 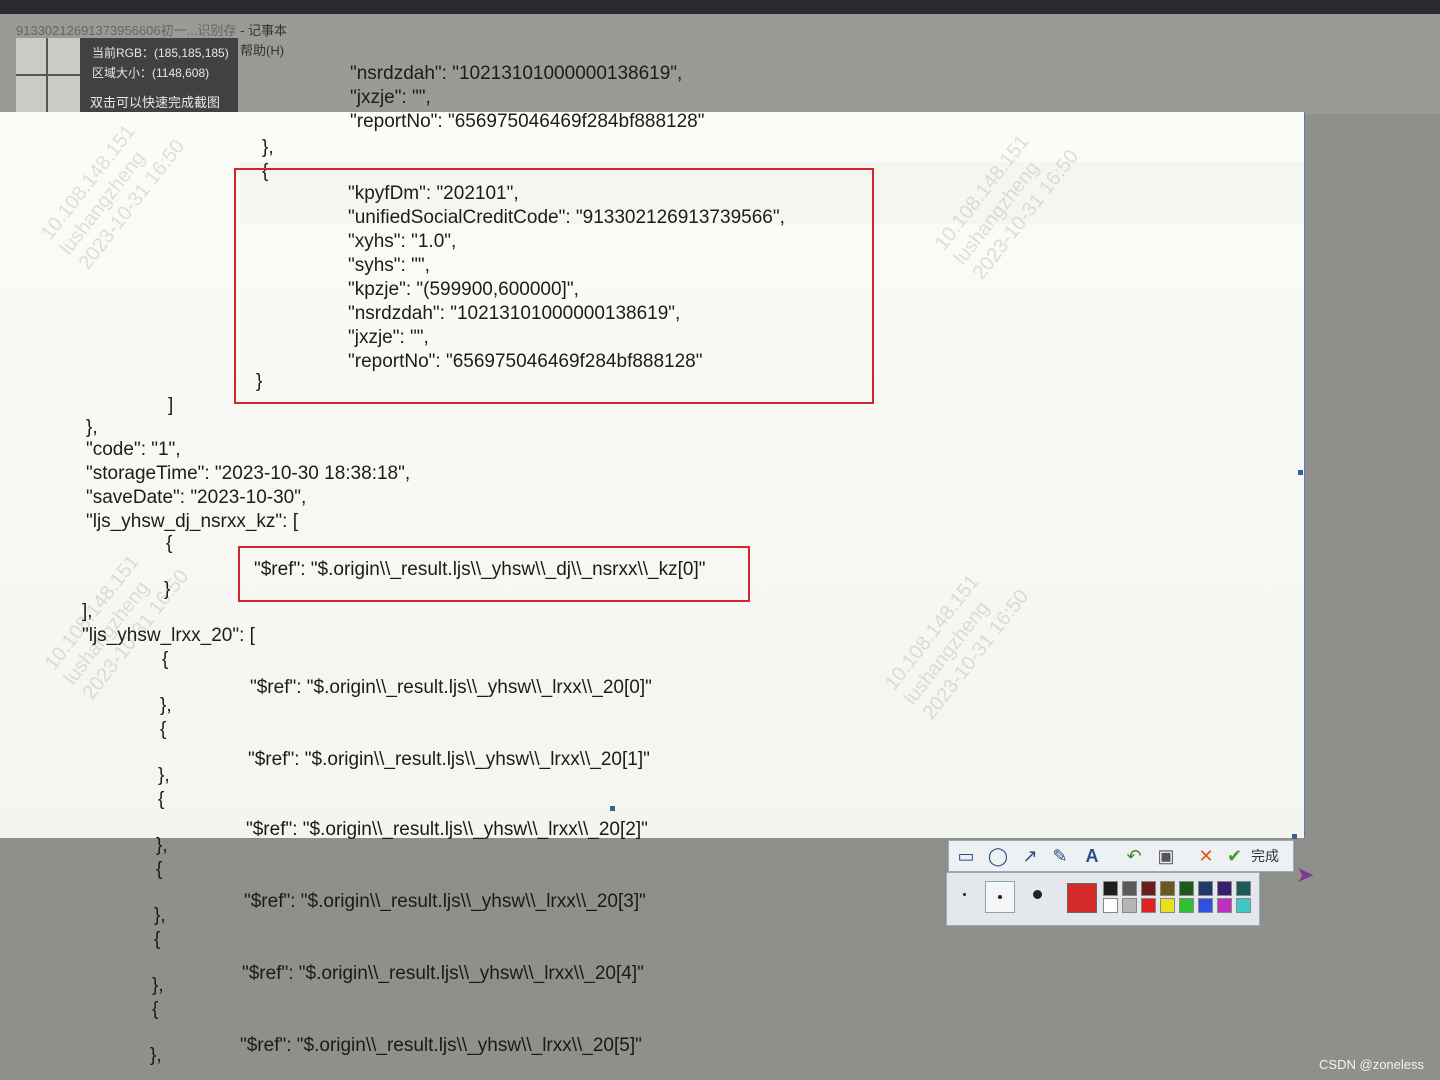 I want to click on magnifier-preview, so click(x=48, y=75).